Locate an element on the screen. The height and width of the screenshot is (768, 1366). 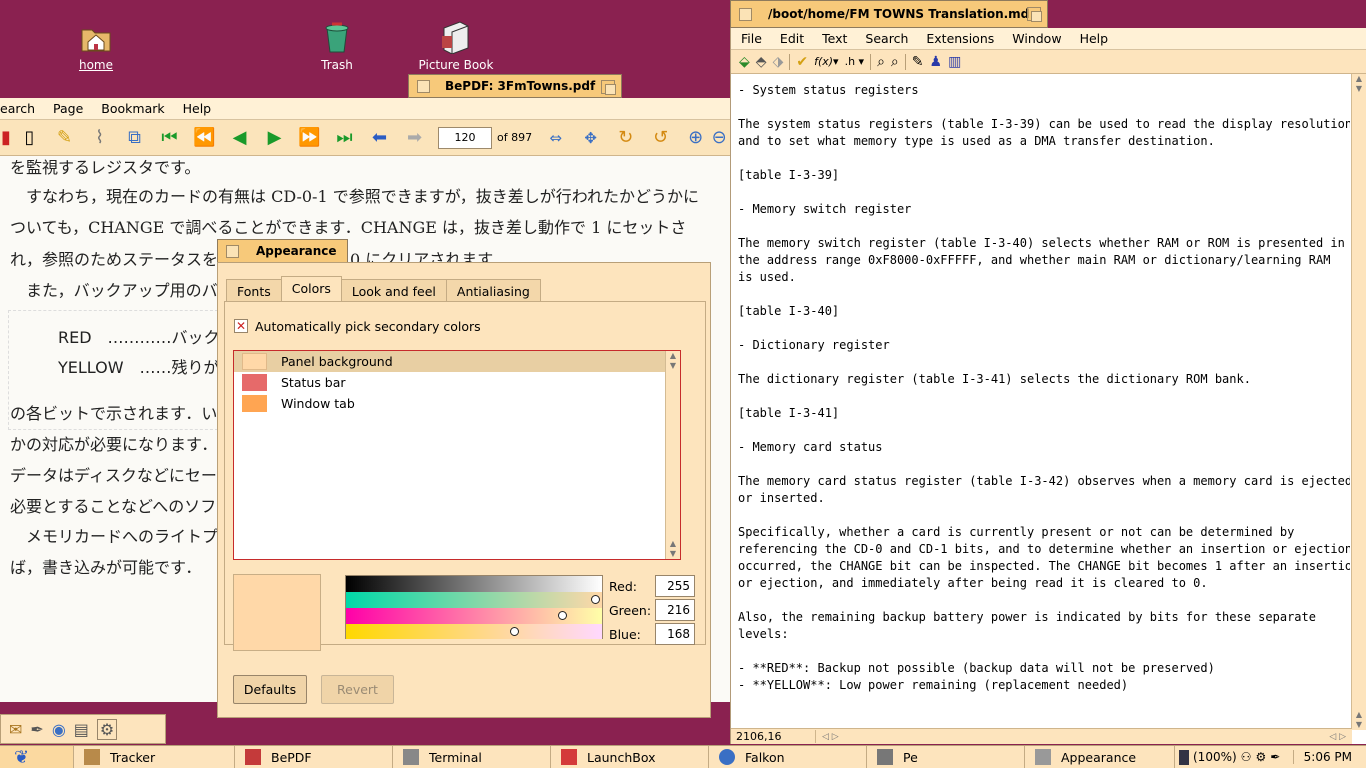
settings-icon: ⚙ is located at coordinates (1260, 757).